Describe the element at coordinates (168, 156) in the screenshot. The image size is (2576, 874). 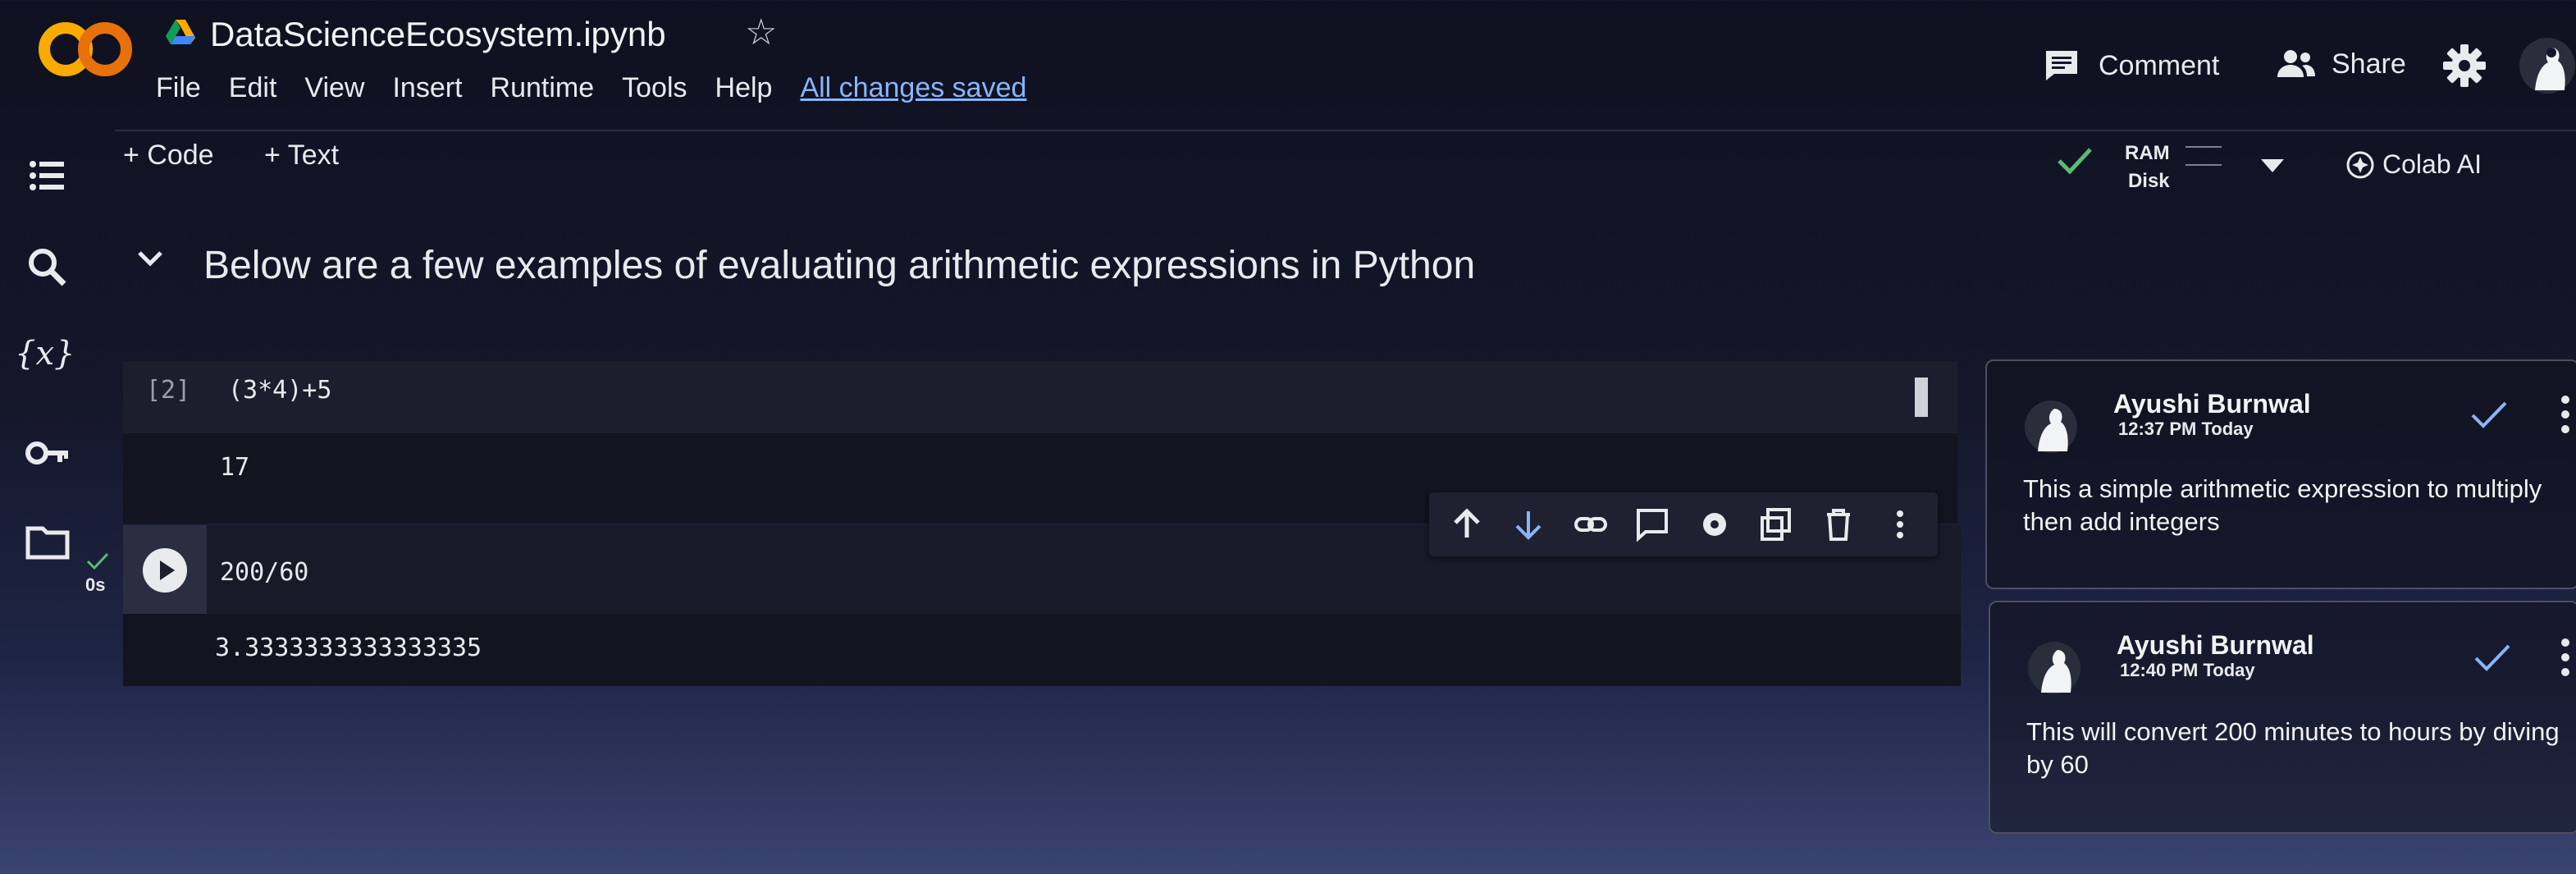
I see `add-code-button: + Code` at that location.